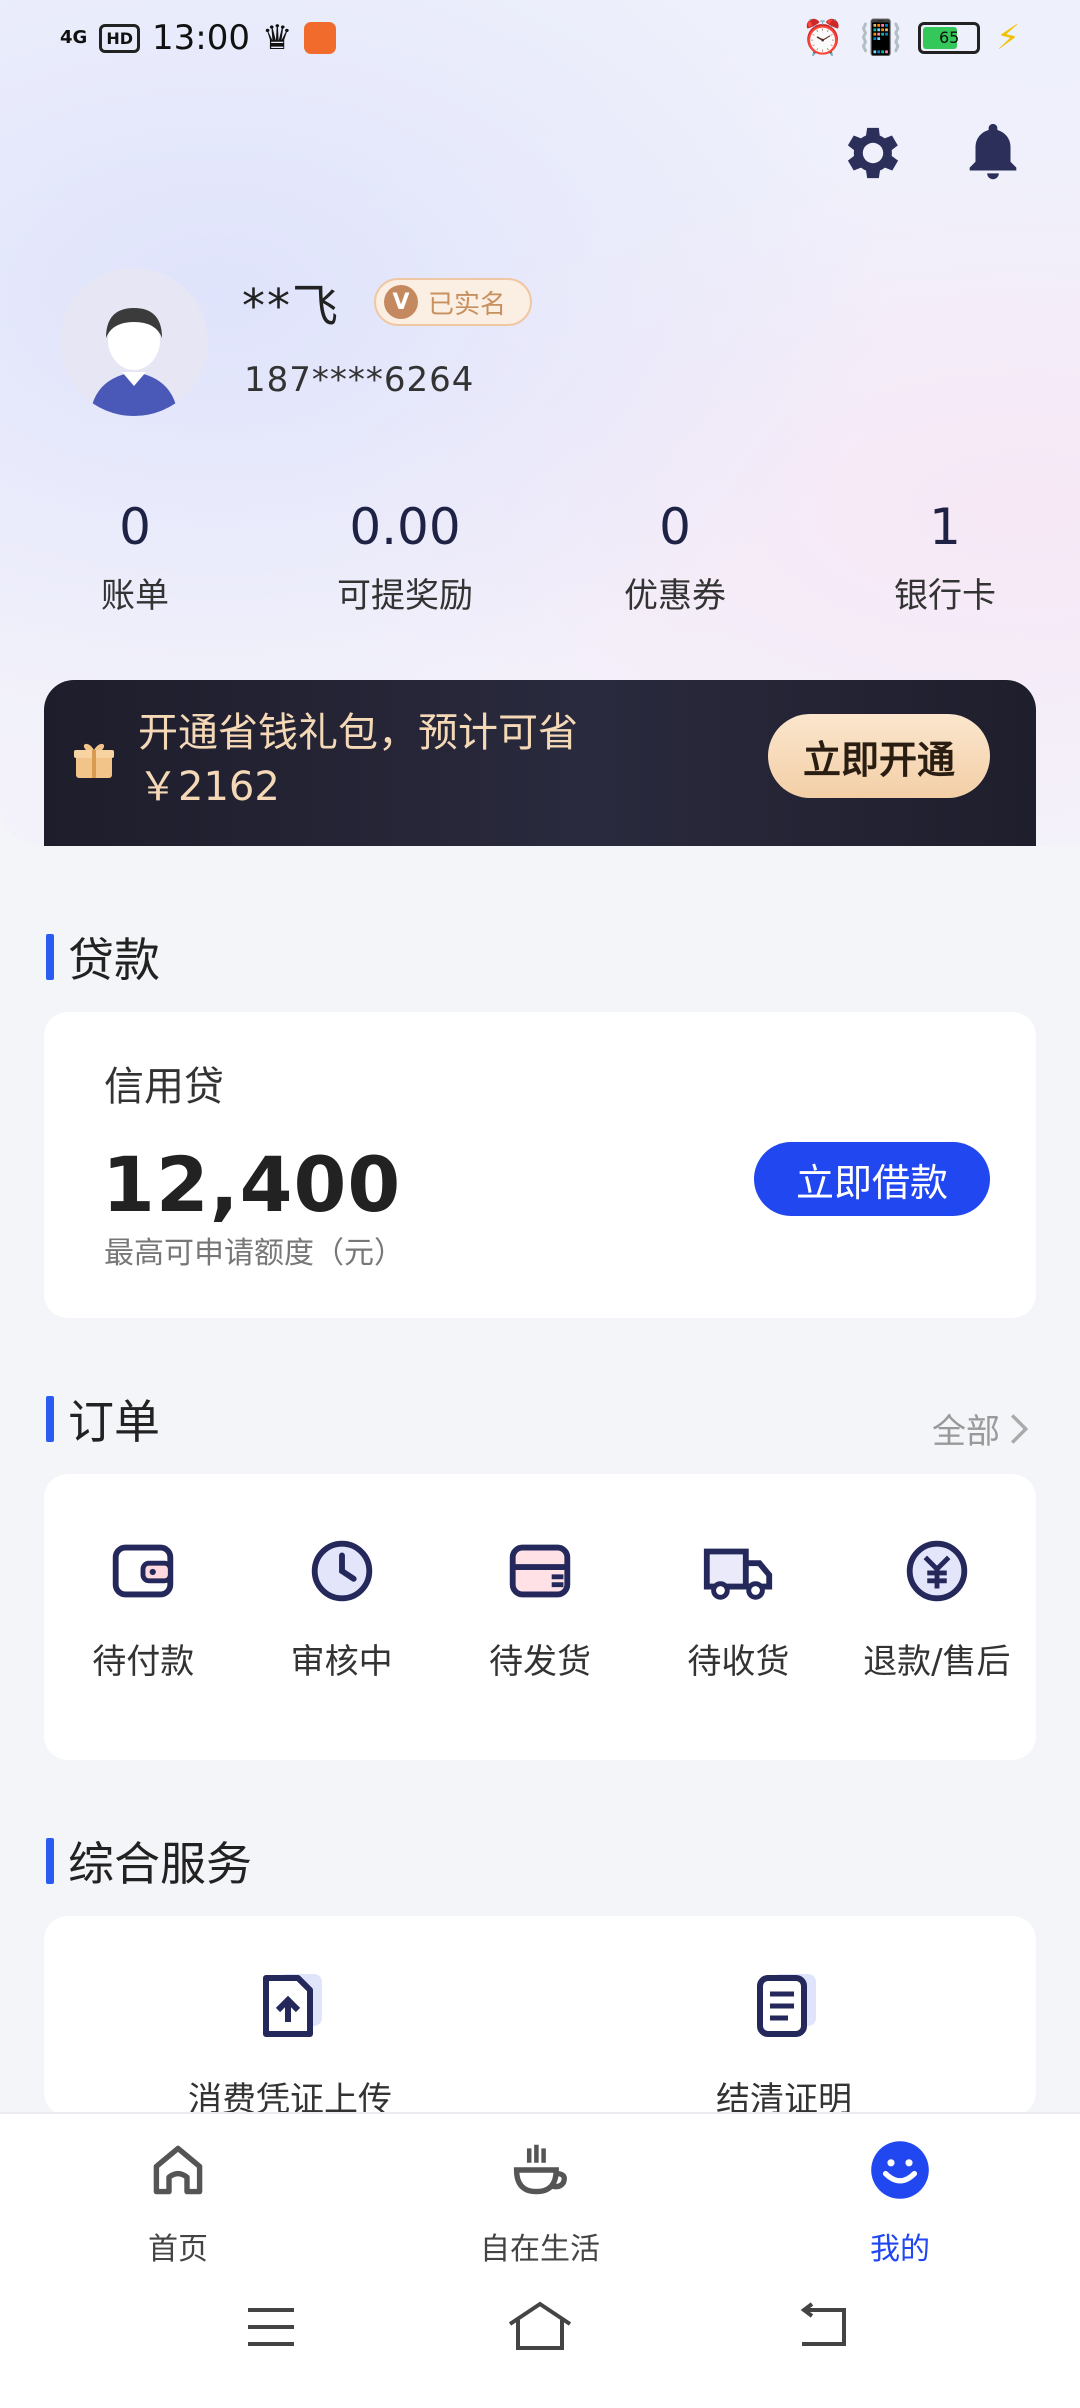  Describe the element at coordinates (359, 380) in the screenshot. I see `user-phone: 187****6264` at that location.